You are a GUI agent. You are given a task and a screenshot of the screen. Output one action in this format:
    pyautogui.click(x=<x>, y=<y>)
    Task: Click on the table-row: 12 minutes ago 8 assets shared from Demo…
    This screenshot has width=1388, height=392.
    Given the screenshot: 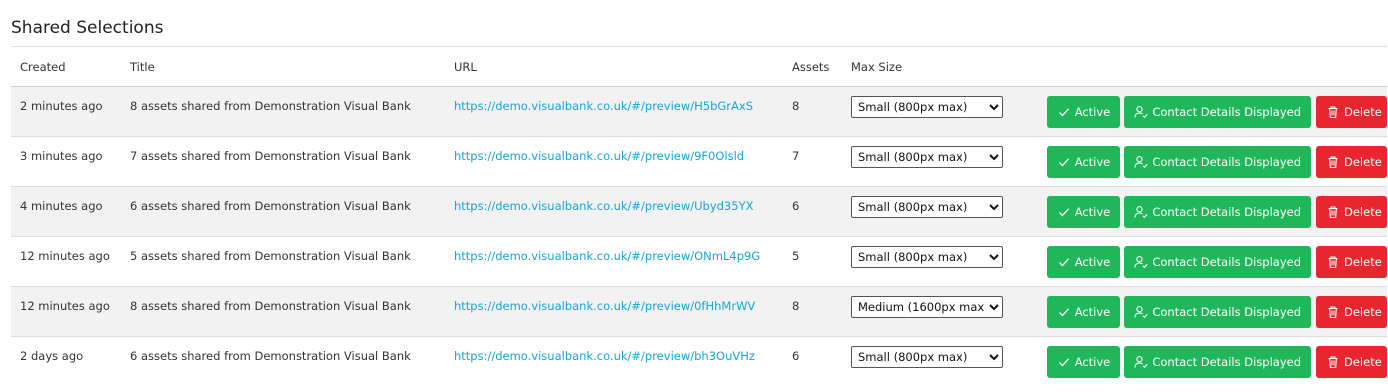 What is the action you would take?
    pyautogui.click(x=699, y=311)
    